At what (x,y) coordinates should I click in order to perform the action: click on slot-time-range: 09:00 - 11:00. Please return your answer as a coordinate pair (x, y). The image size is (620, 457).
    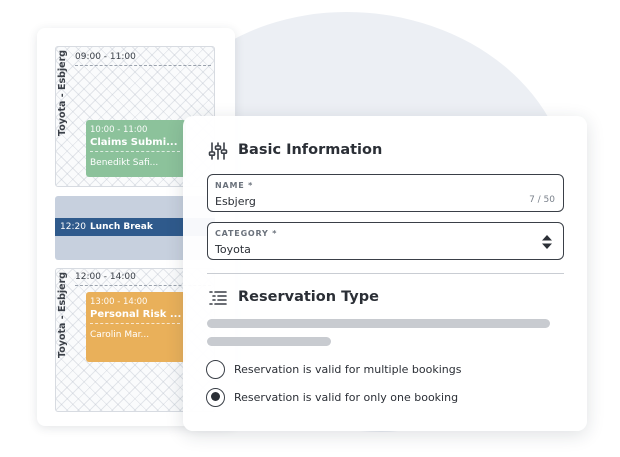
    Looking at the image, I should click on (105, 57).